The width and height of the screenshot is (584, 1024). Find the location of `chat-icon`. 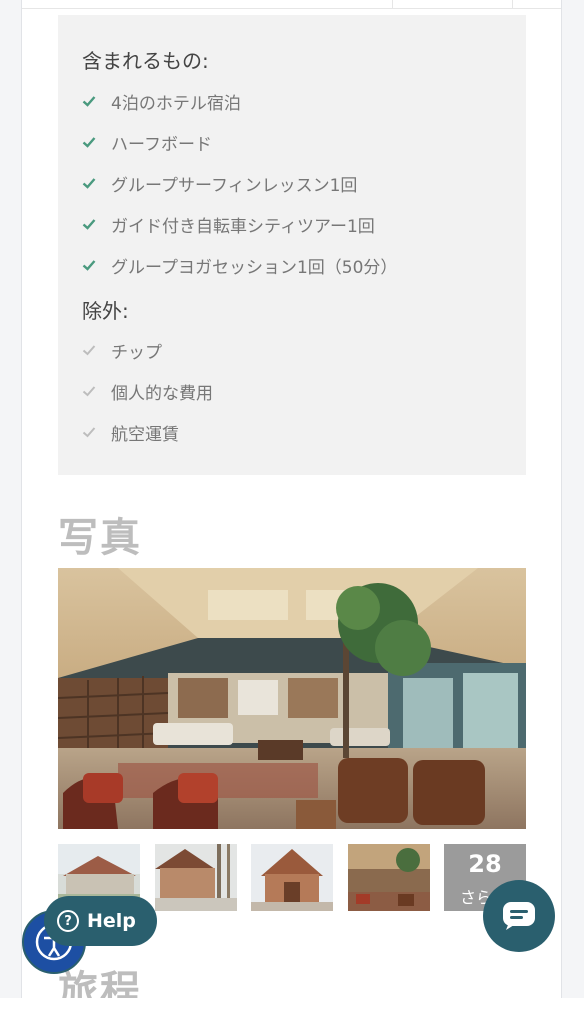

chat-icon is located at coordinates (519, 916).